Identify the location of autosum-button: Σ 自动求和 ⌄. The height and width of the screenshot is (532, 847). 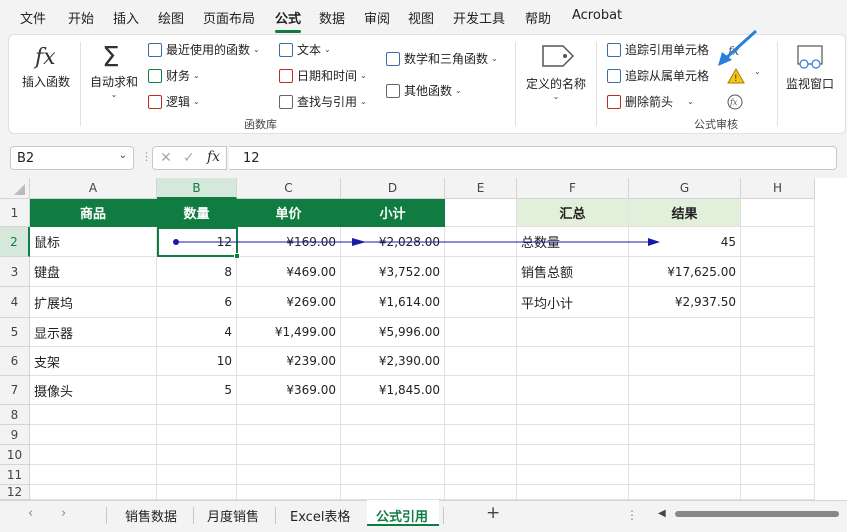
(114, 75).